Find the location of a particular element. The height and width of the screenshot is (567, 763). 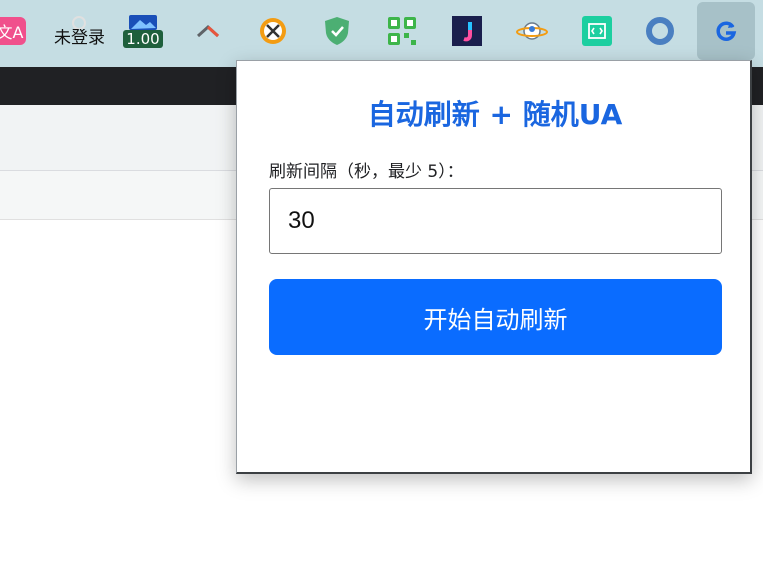

translate-icon: 文A is located at coordinates (13, 31).